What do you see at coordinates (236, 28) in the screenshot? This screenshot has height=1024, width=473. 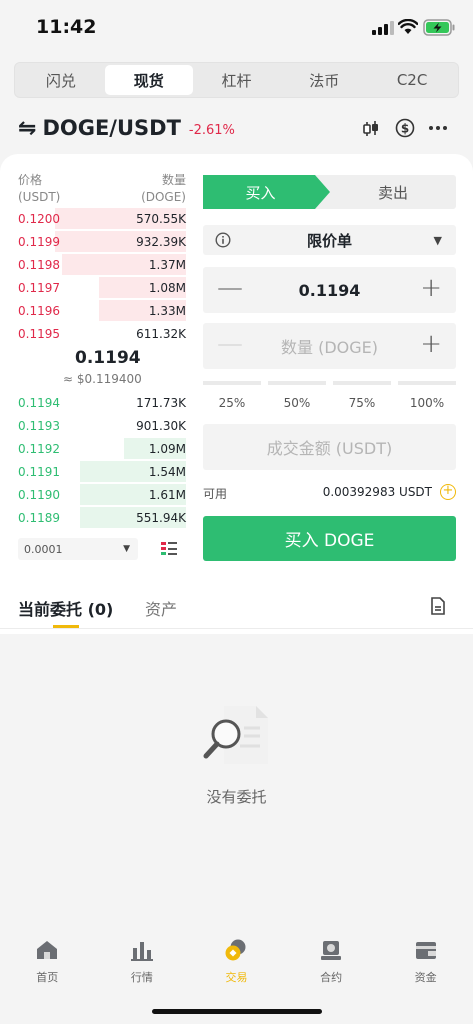 I see `status-bar: 11:42` at bounding box center [236, 28].